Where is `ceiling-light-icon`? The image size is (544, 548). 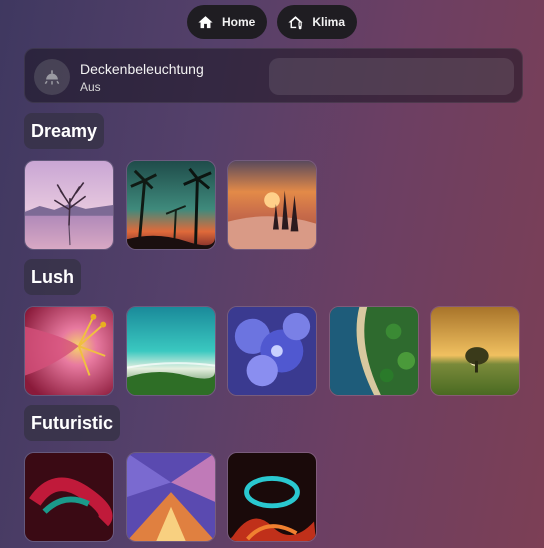
ceiling-light-icon is located at coordinates (52, 77).